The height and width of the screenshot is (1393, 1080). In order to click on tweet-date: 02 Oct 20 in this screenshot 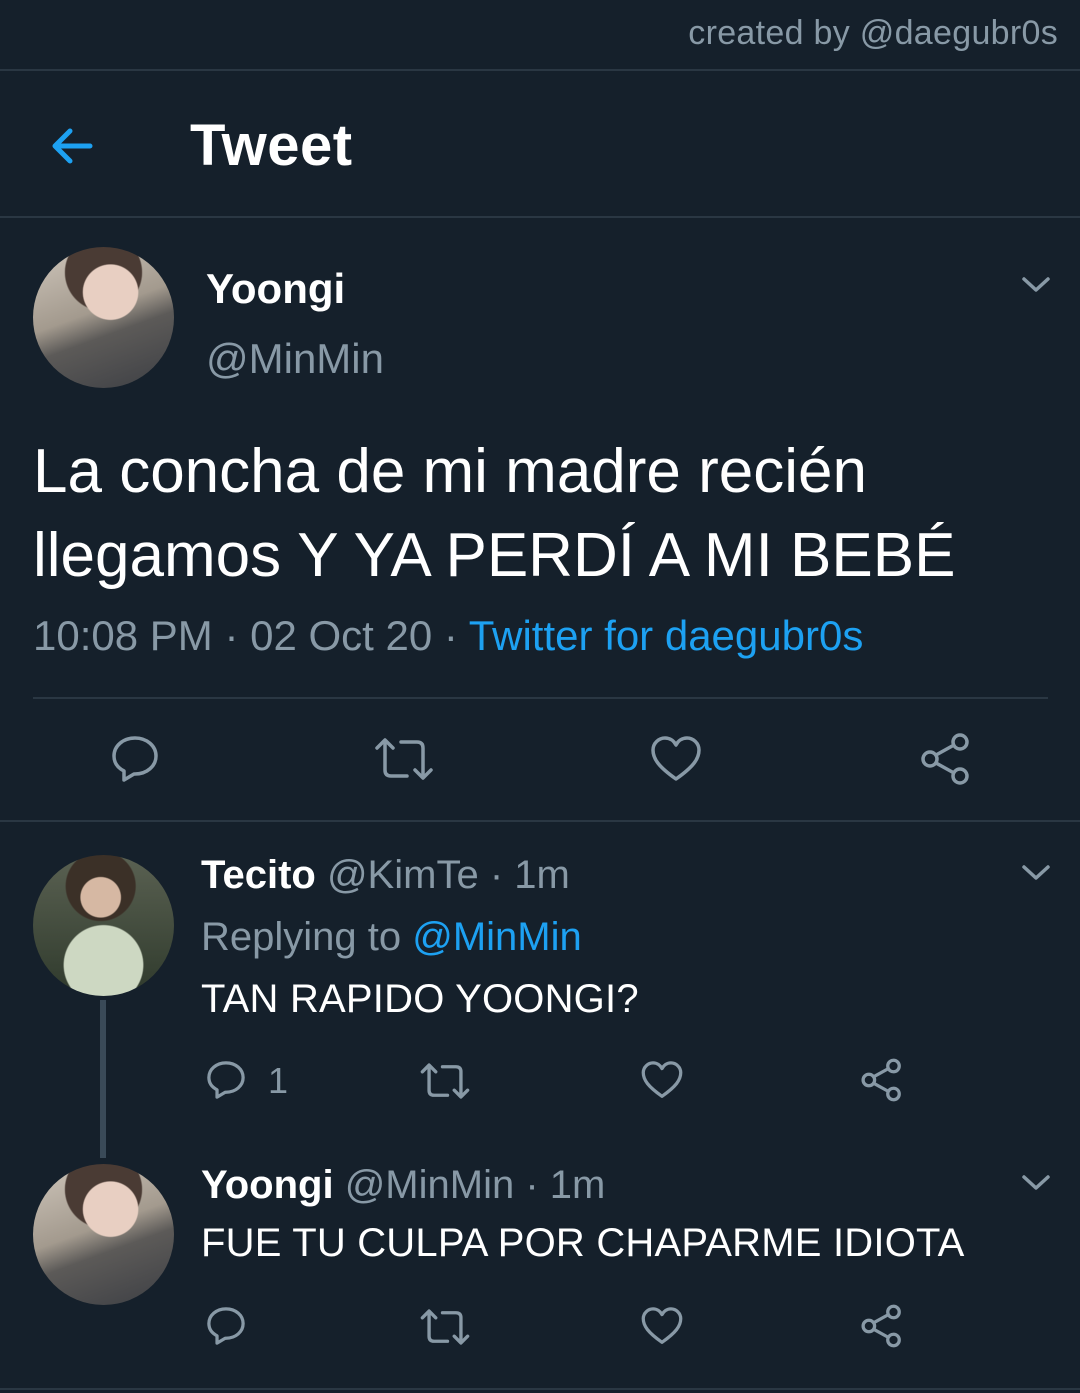, I will do `click(341, 635)`.